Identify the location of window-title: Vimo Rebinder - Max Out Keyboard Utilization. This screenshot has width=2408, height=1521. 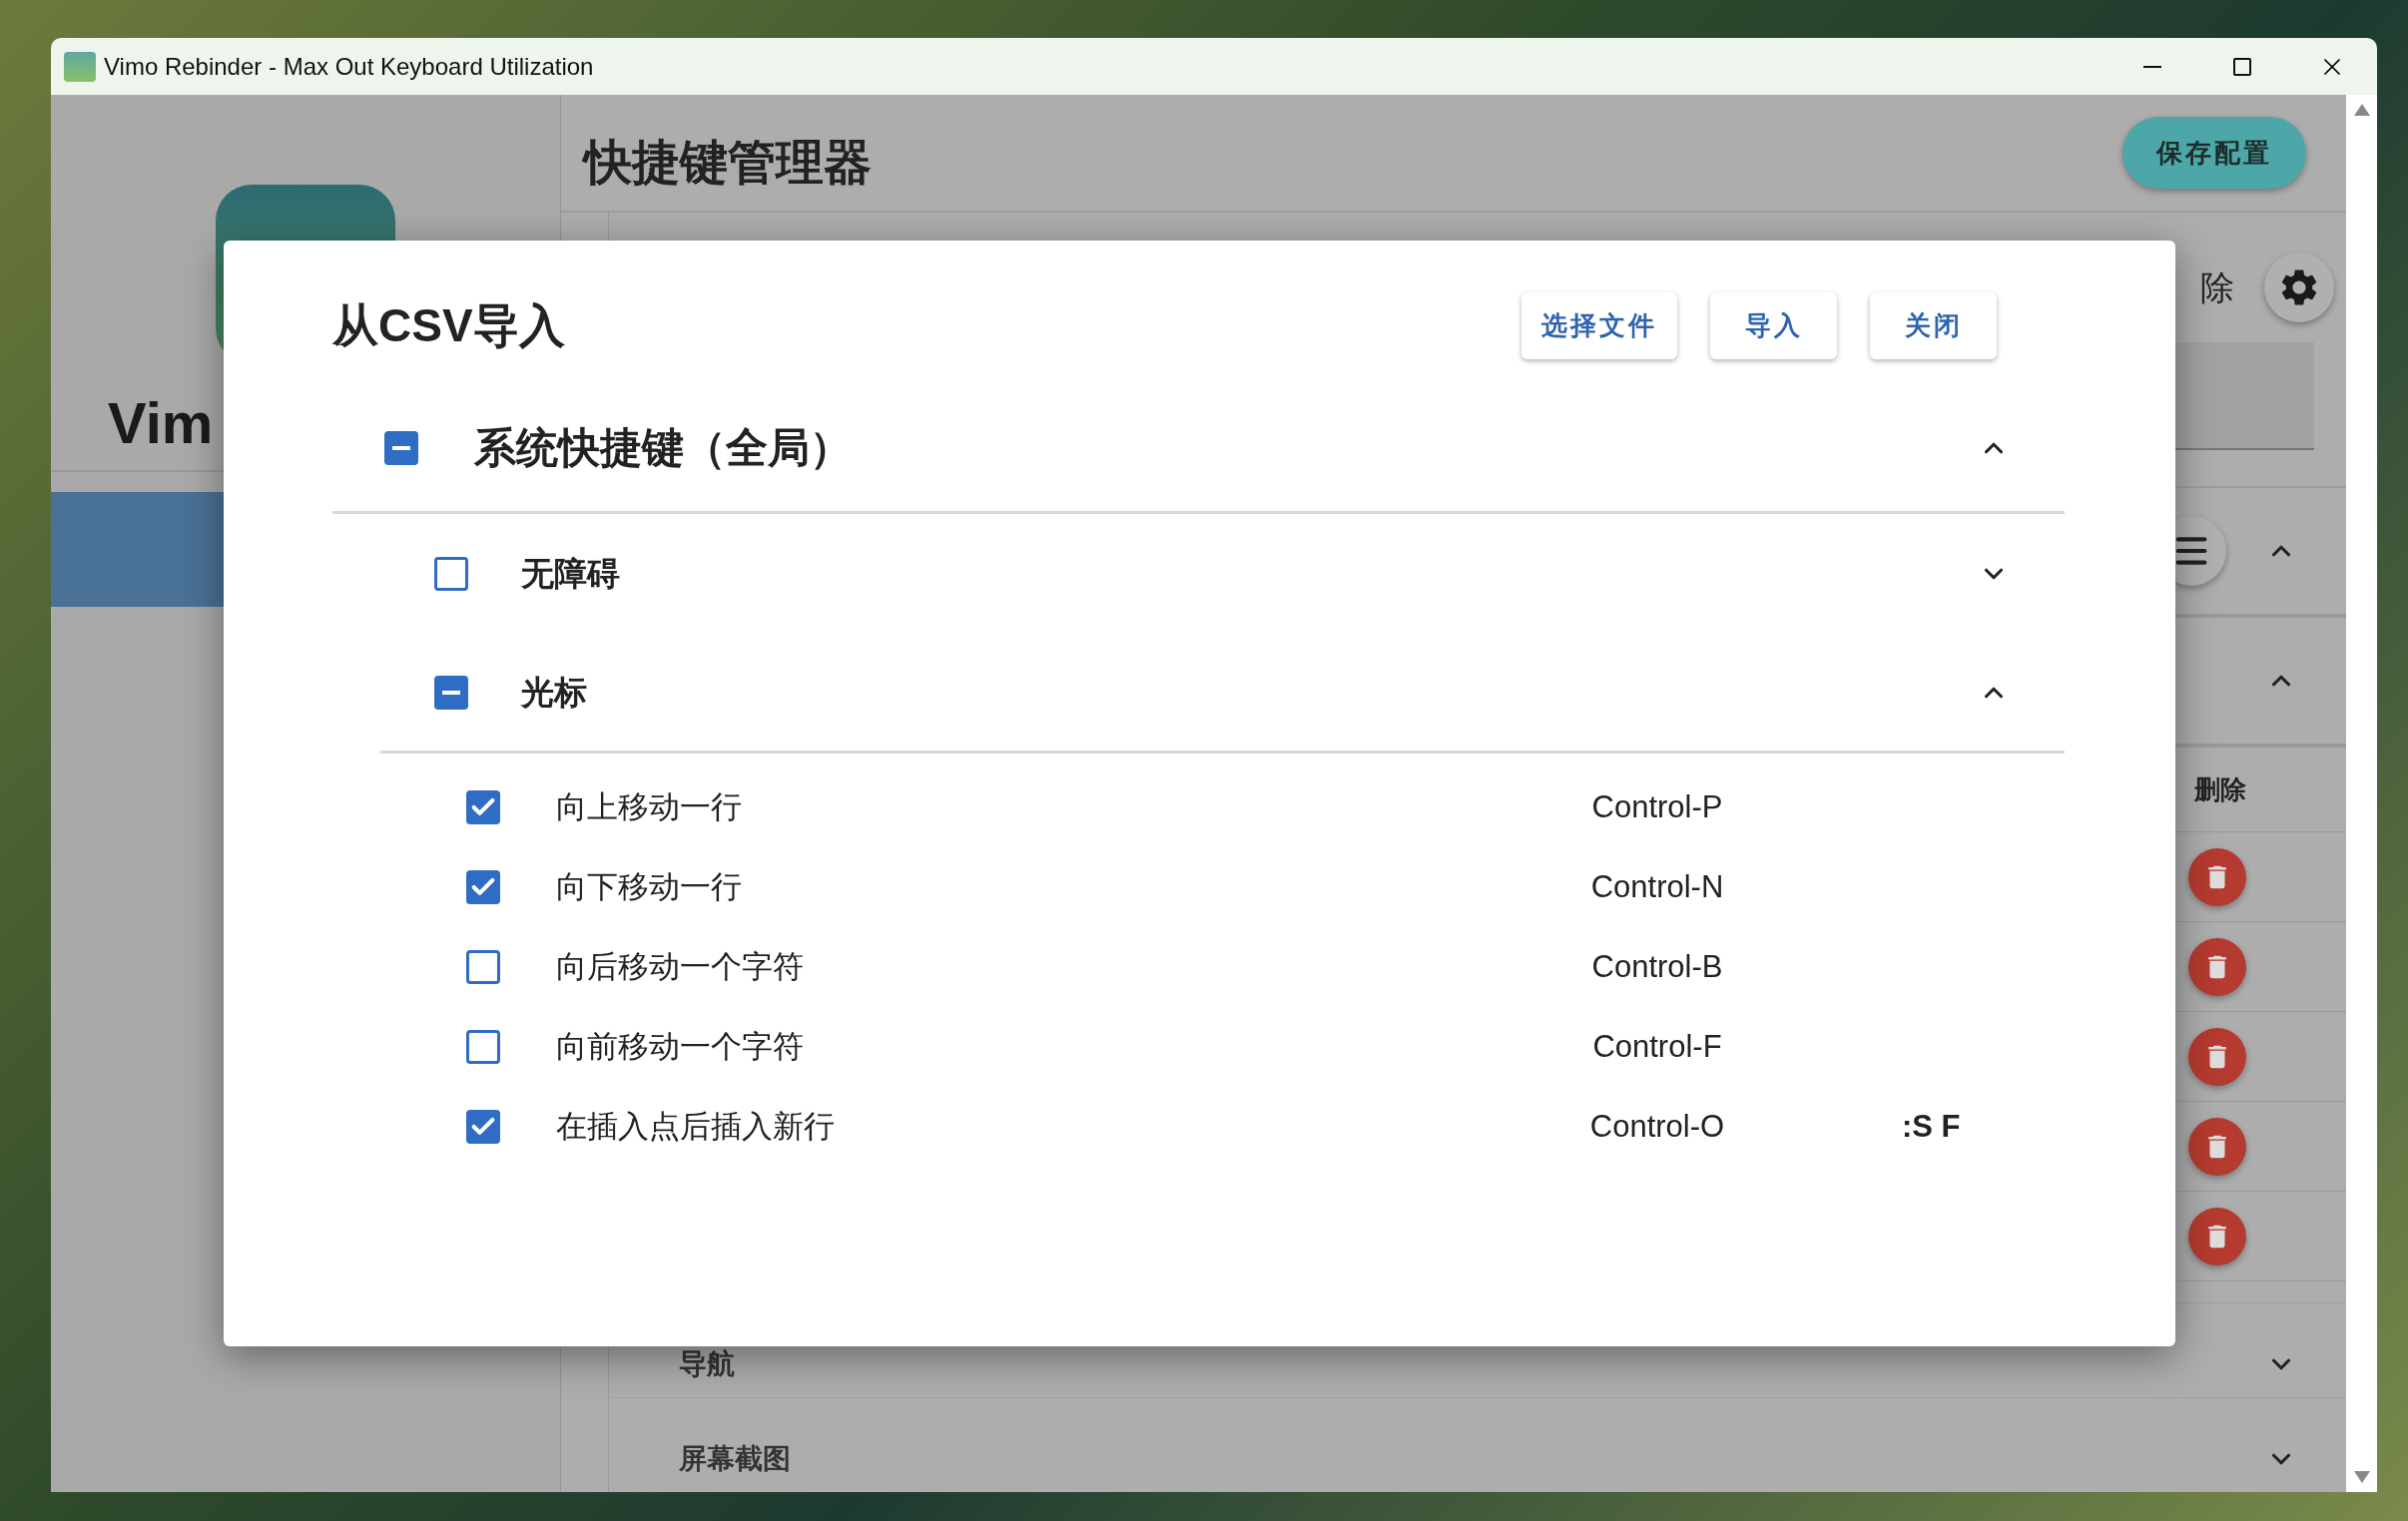
(349, 66).